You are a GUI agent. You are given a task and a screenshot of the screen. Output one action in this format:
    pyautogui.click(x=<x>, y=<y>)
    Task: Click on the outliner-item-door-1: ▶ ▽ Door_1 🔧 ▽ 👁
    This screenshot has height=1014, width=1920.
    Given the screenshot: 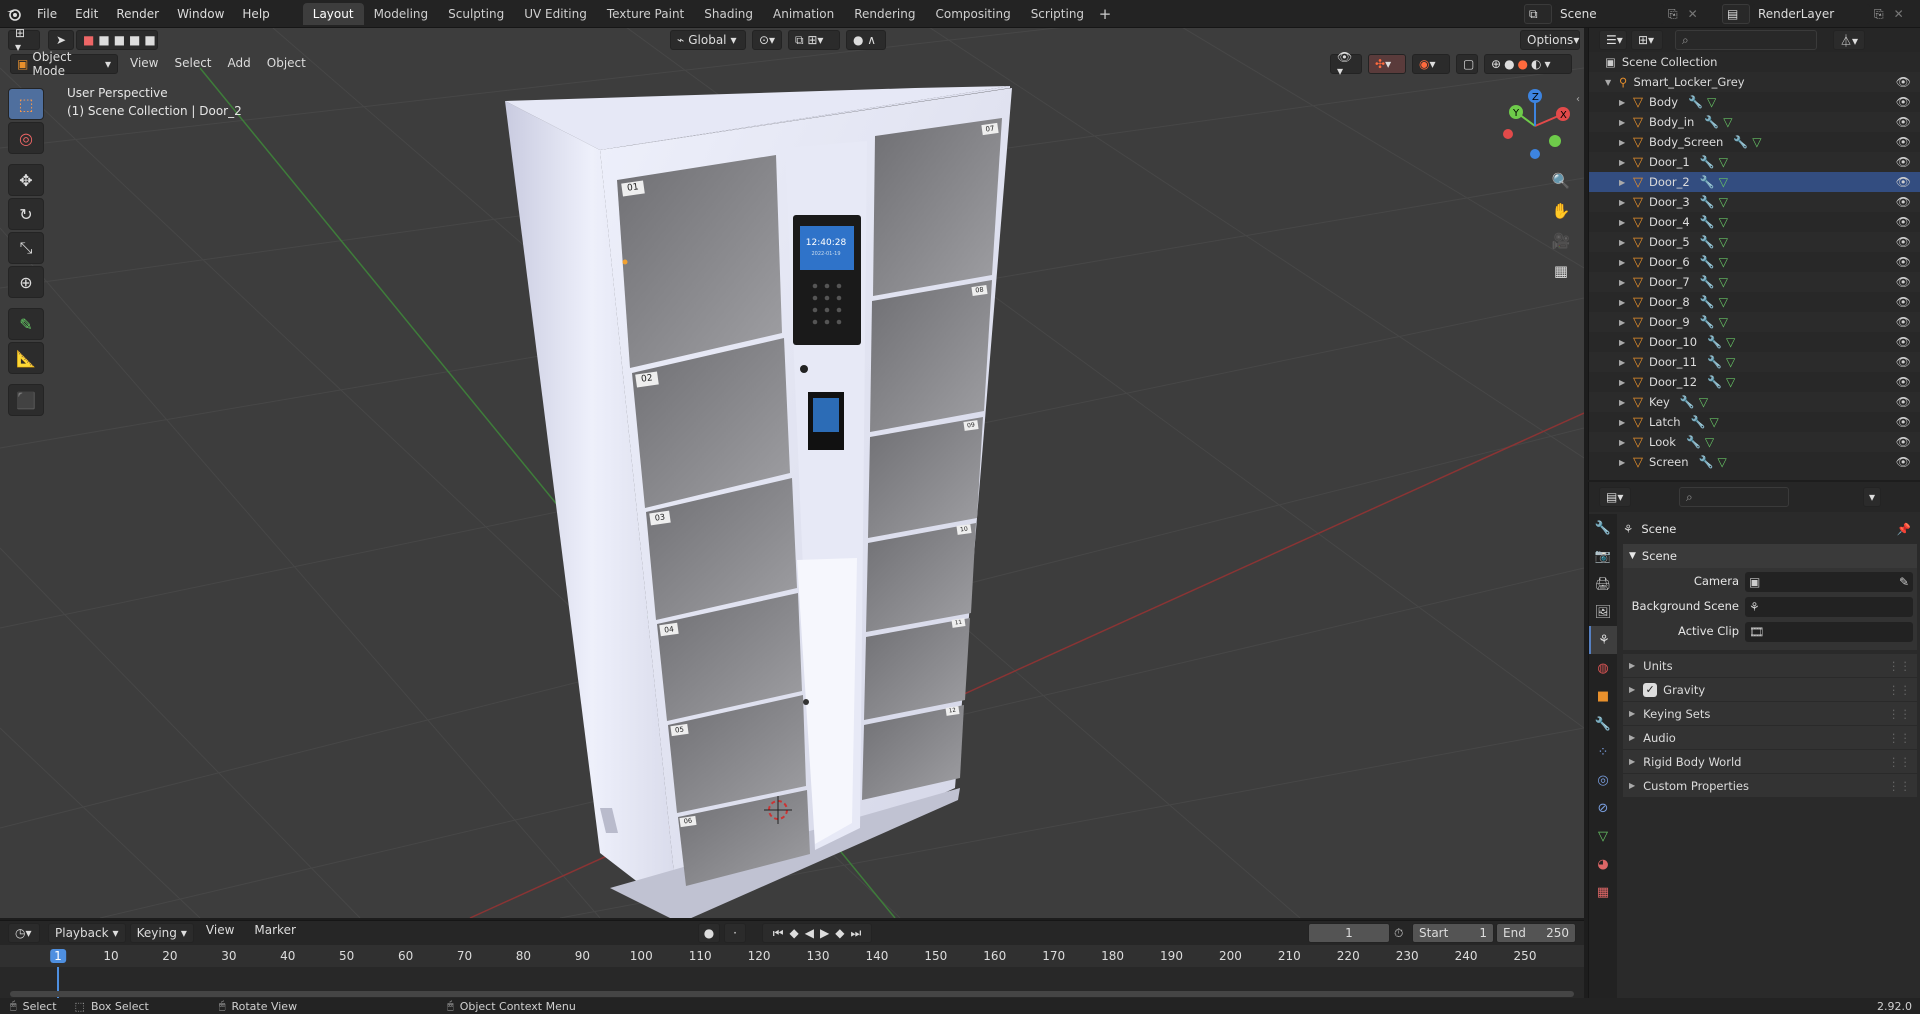 What is the action you would take?
    pyautogui.click(x=1754, y=162)
    